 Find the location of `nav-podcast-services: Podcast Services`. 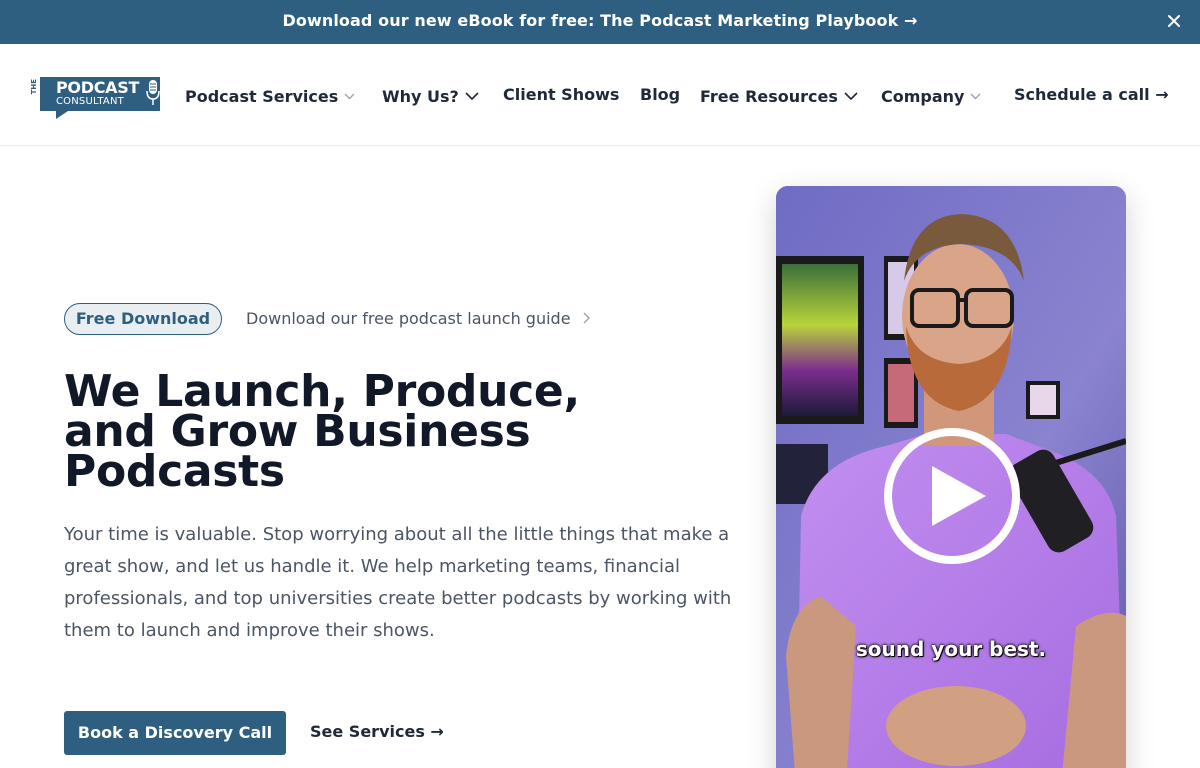

nav-podcast-services: Podcast Services is located at coordinates (270, 95).